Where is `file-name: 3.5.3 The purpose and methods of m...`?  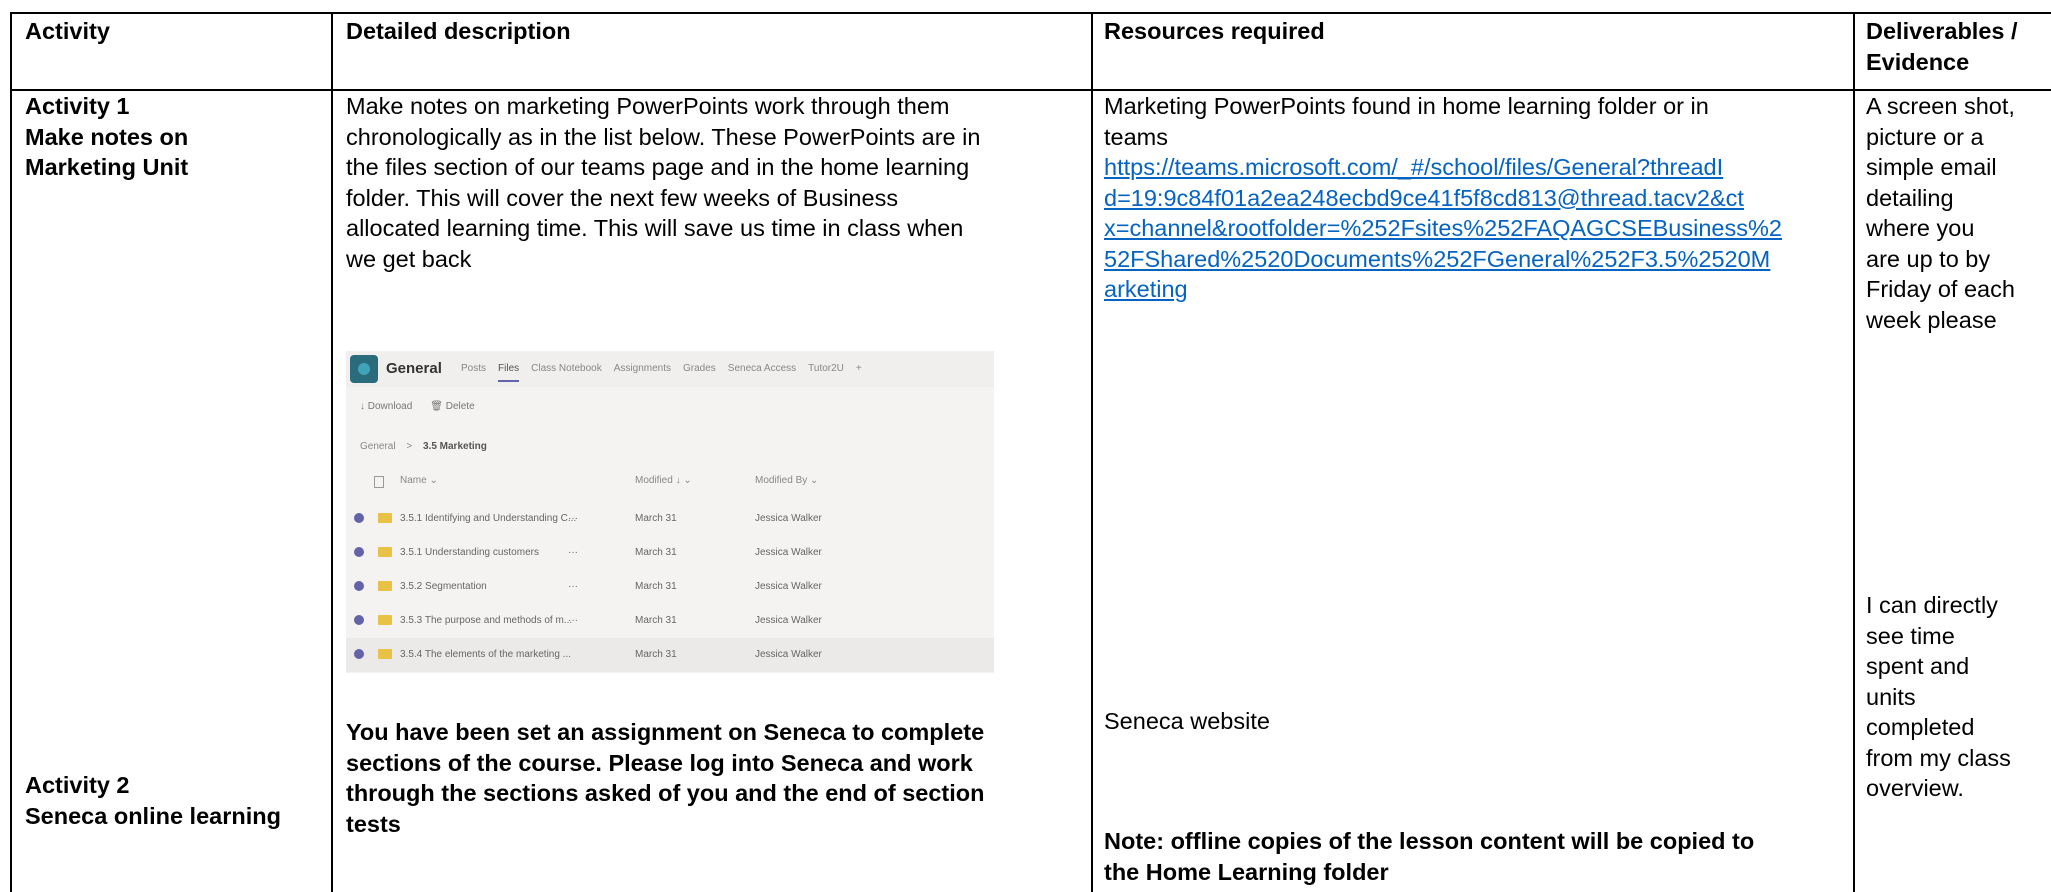 file-name: 3.5.3 The purpose and methods of m... is located at coordinates (486, 620).